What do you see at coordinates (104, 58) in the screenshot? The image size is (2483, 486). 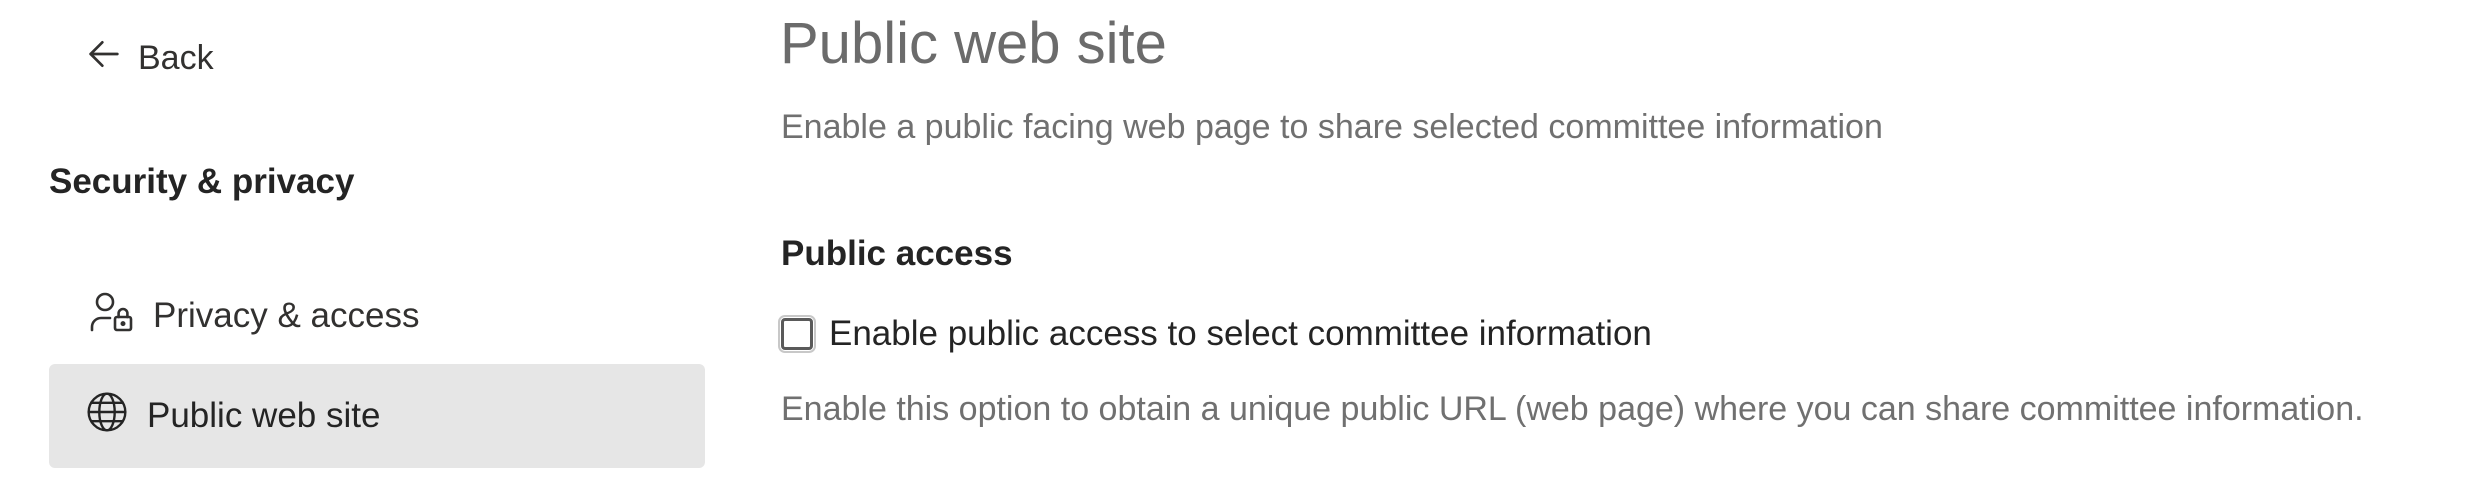 I see `arrow-left-icon` at bounding box center [104, 58].